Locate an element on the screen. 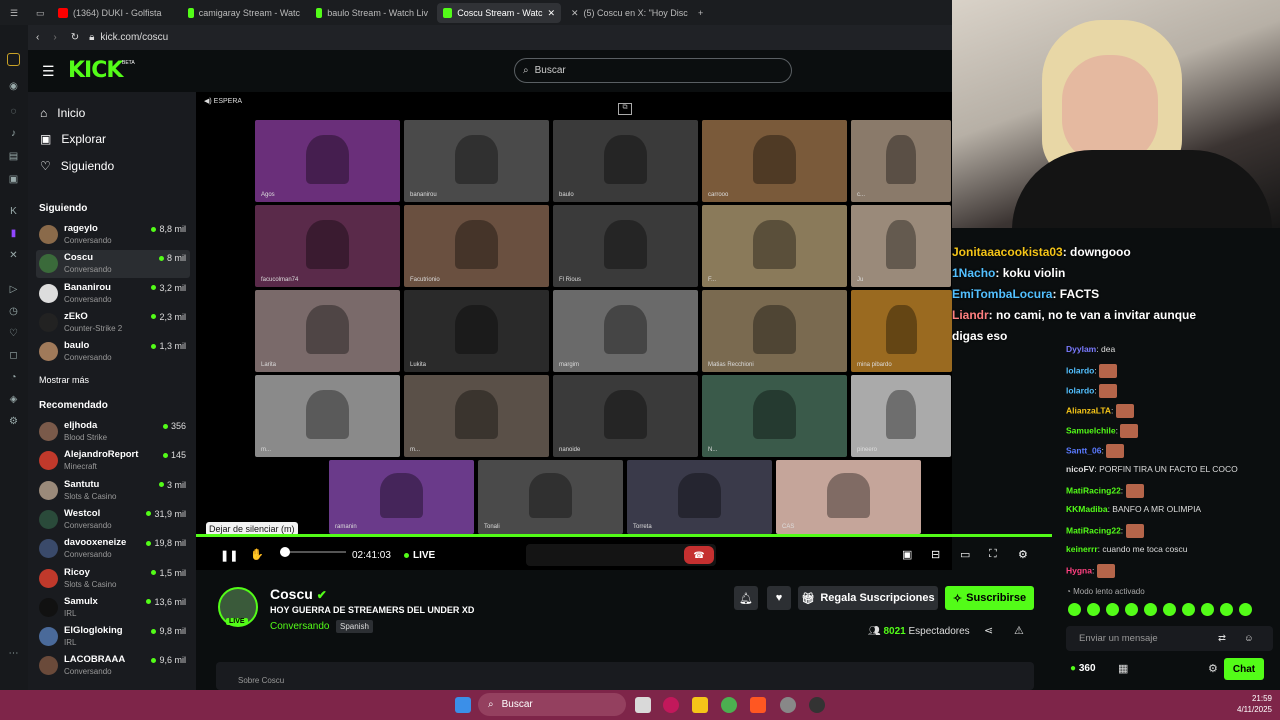 This screenshot has width=1280, height=720. streamer-name: Coscu ✔ is located at coordinates (298, 594).